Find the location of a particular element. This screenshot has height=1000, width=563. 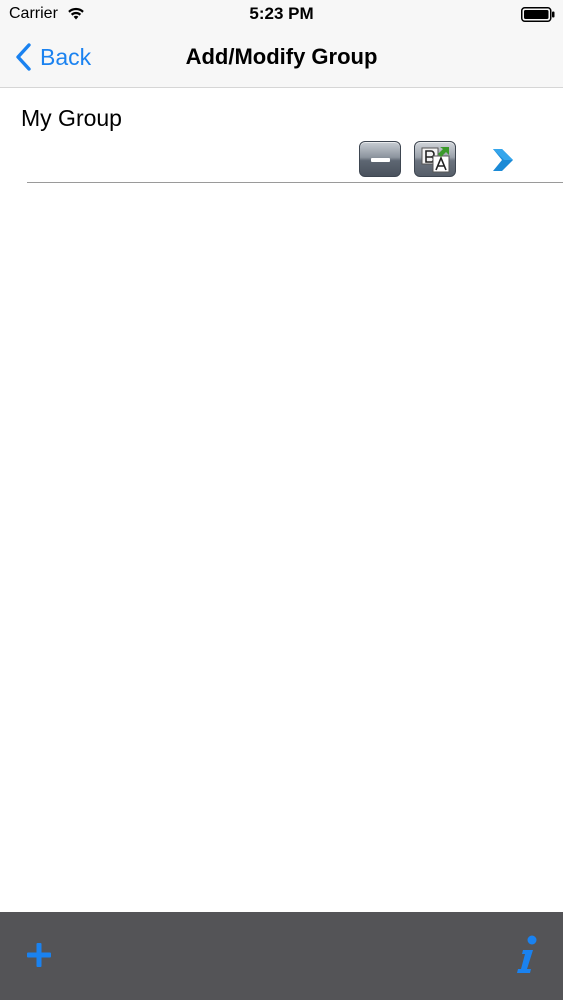

page-title: Add/Modify Group is located at coordinates (281, 56).